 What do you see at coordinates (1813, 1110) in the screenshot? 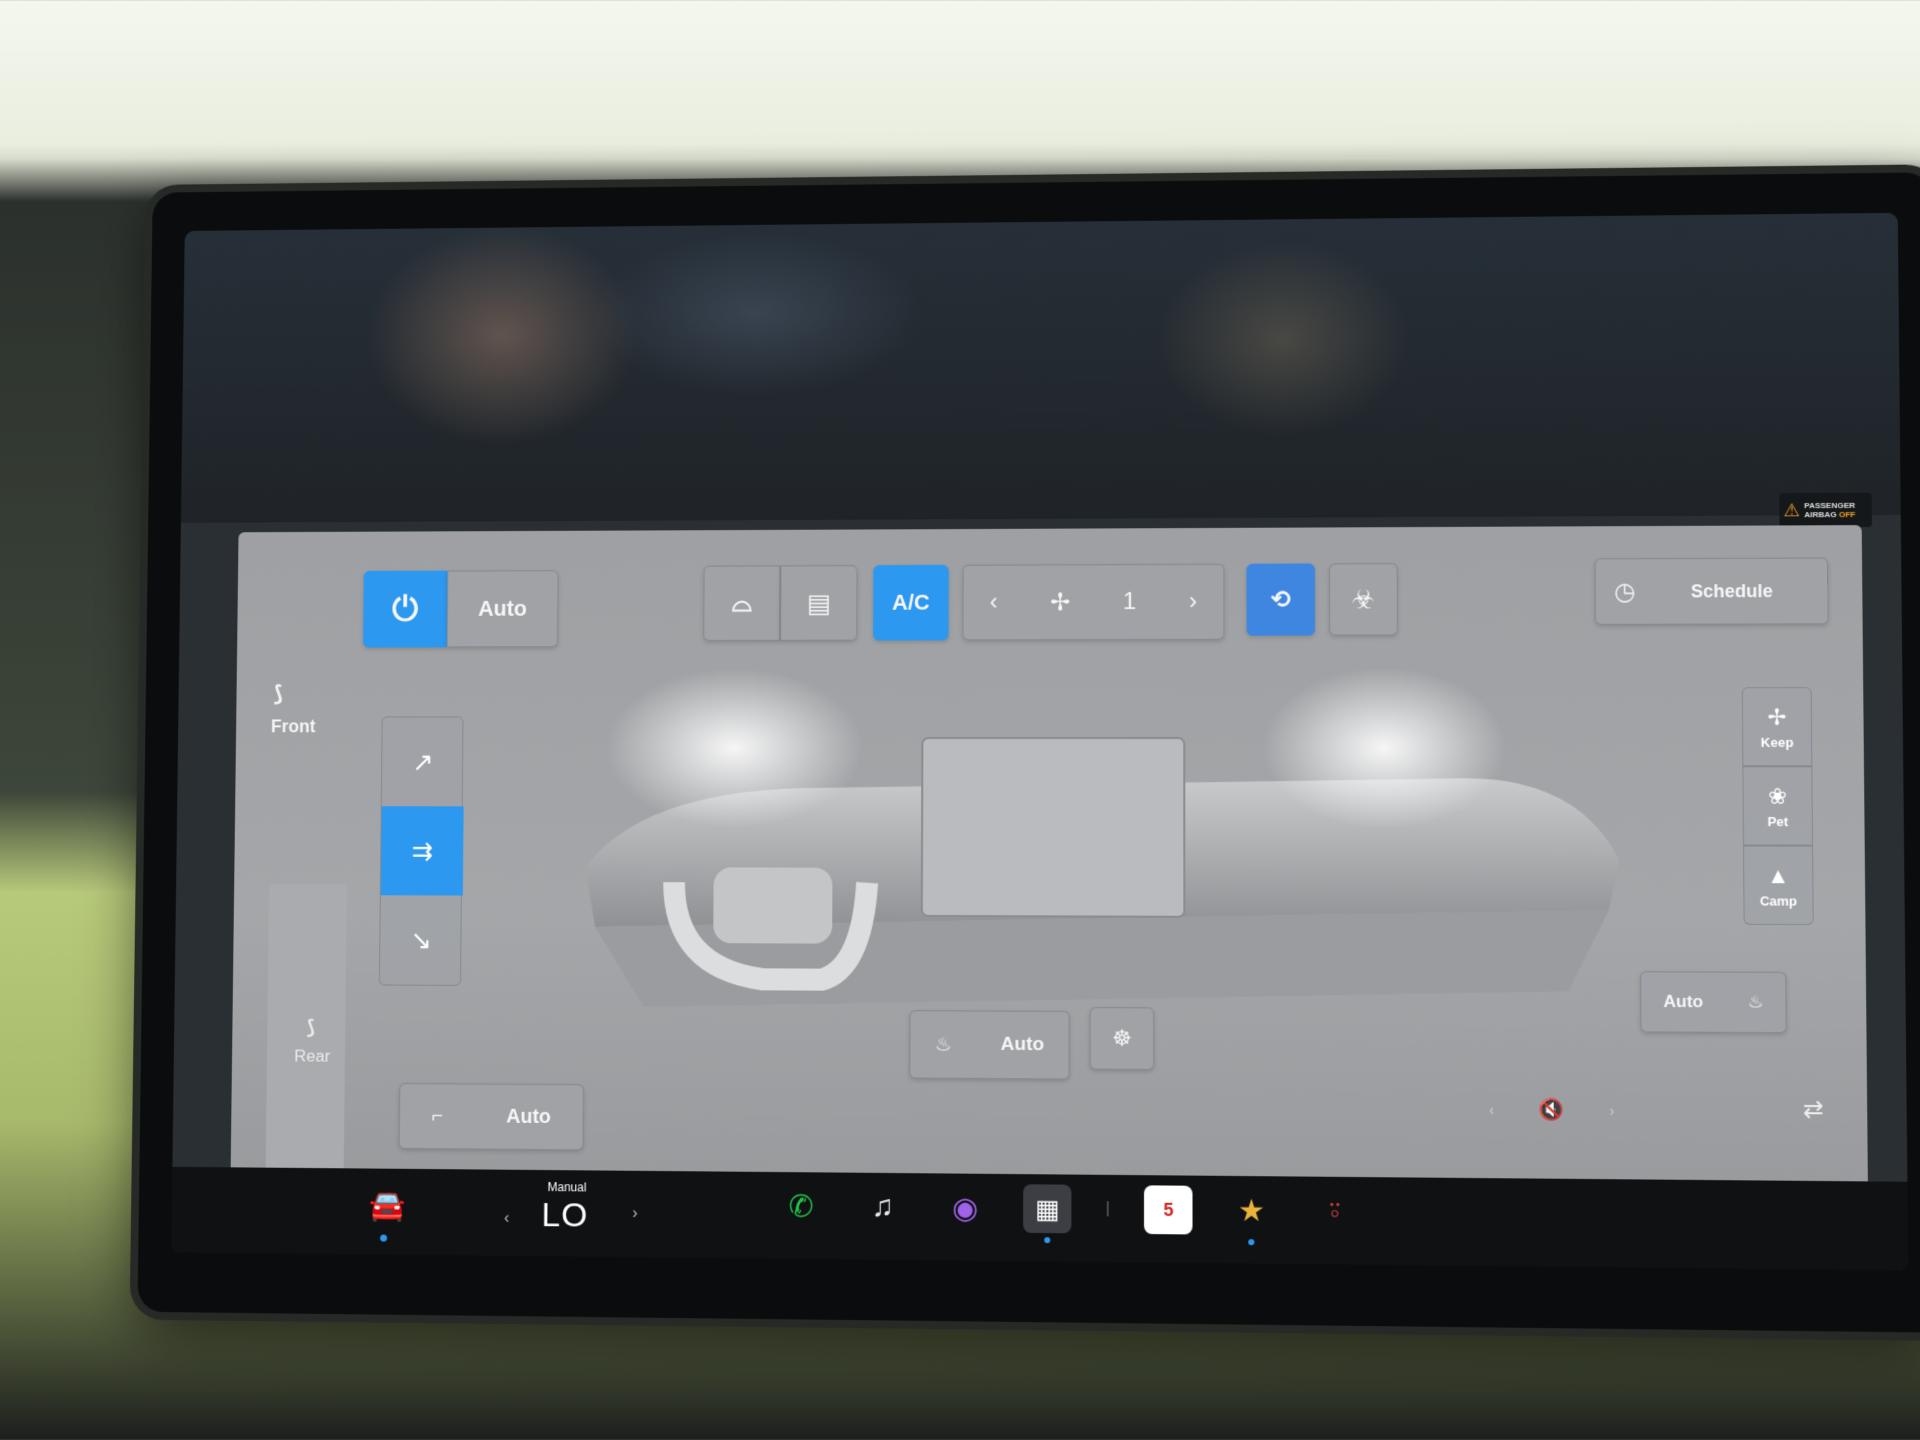
I see `swap-icon: ⇄` at bounding box center [1813, 1110].